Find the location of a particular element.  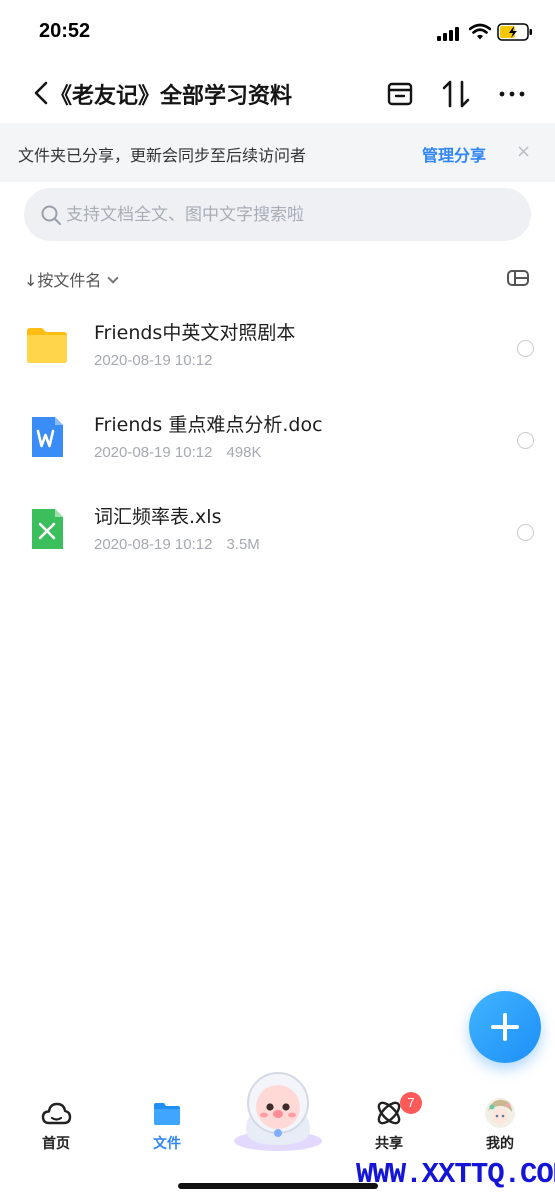

plus-icon-vertical is located at coordinates (505, 1027).